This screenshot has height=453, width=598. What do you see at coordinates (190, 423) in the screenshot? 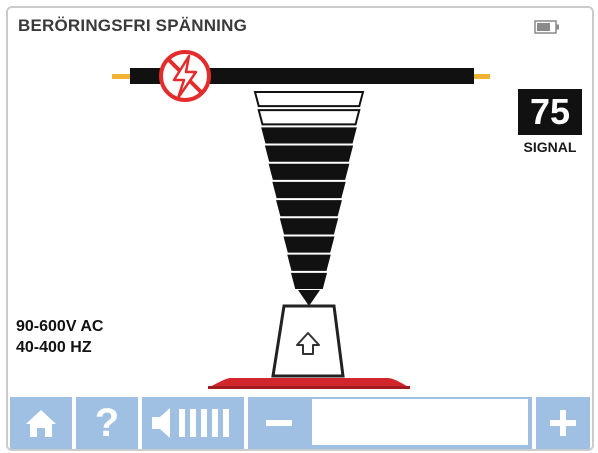
I see `speaker-volume-icon` at bounding box center [190, 423].